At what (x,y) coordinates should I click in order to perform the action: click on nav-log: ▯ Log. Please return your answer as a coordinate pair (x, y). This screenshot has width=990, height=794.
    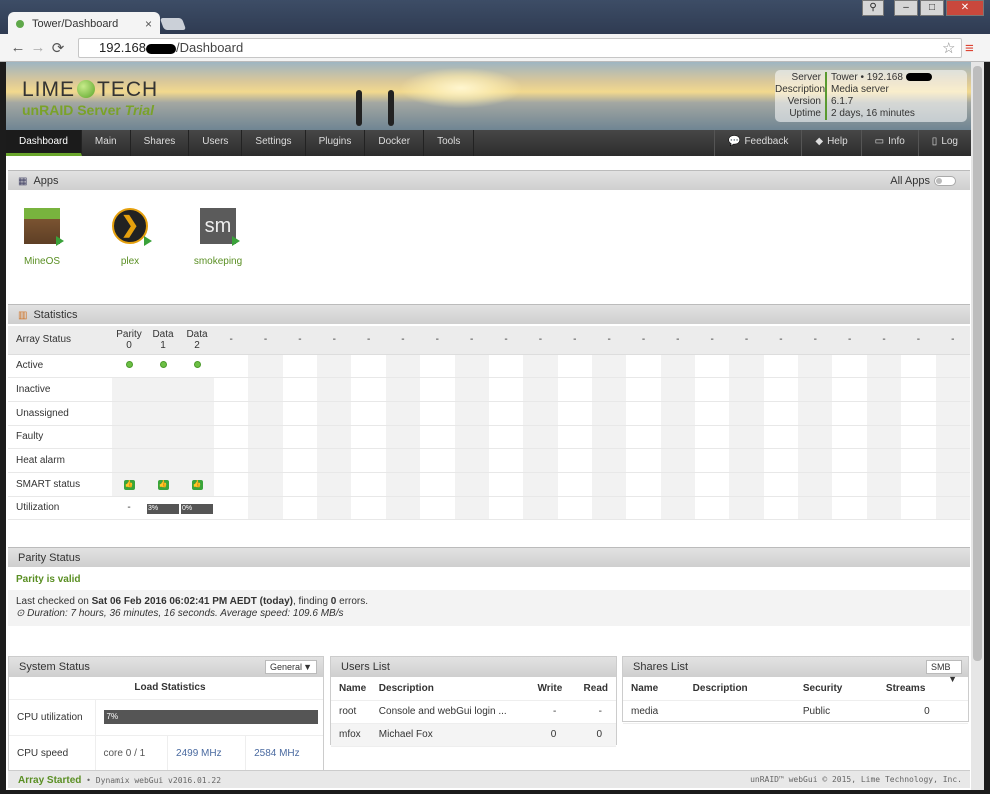
    Looking at the image, I should click on (944, 143).